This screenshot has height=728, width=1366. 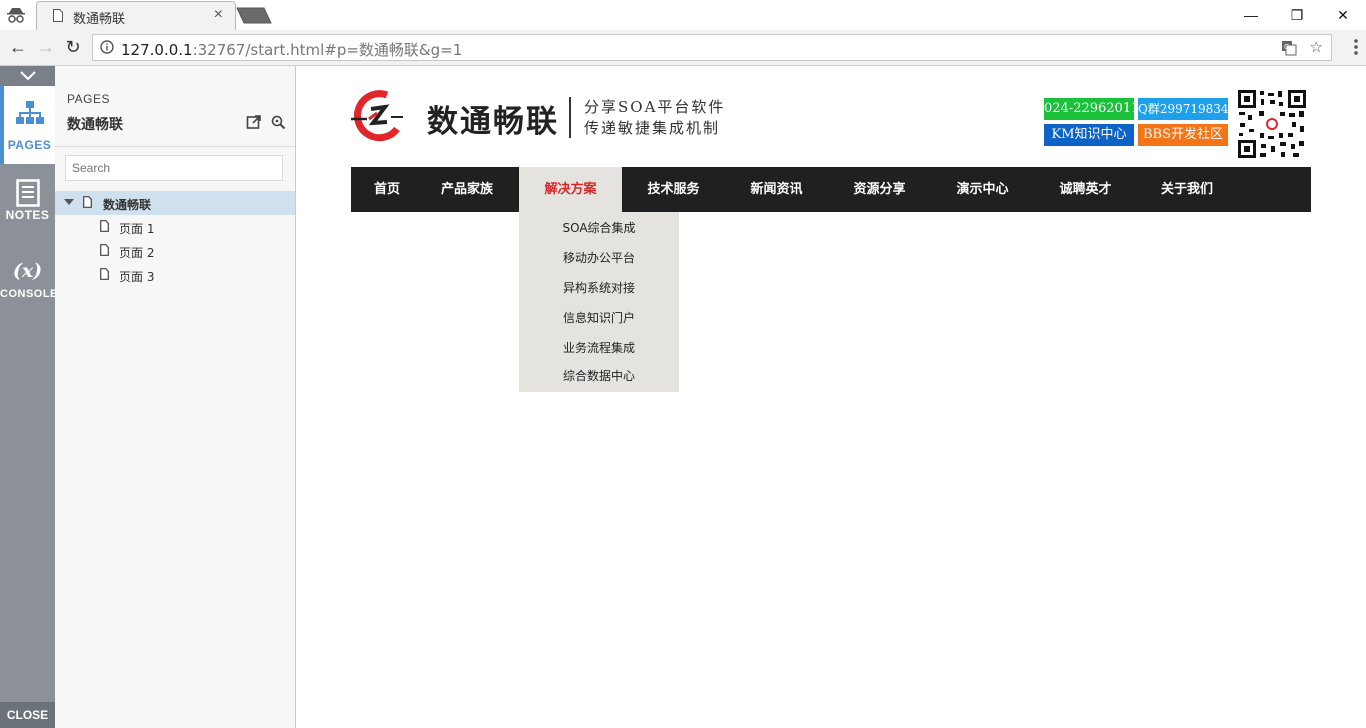 What do you see at coordinates (1302, 47) in the screenshot?
I see `omnibox-actions: G ☆` at bounding box center [1302, 47].